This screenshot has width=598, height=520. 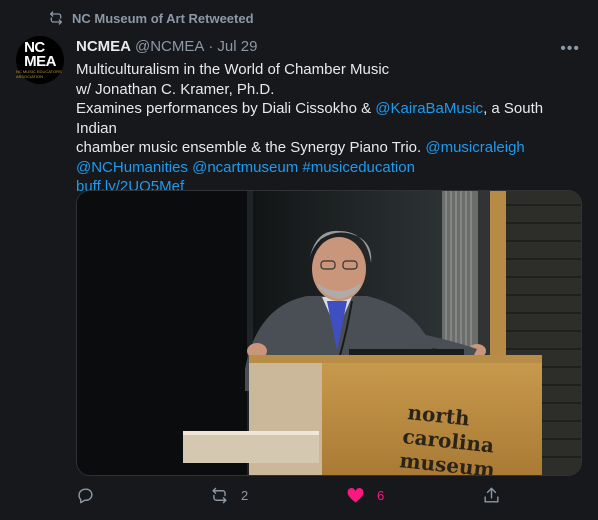 I want to click on tweet-header: NCMEA @NCMEA · Jul 29, so click(x=166, y=46).